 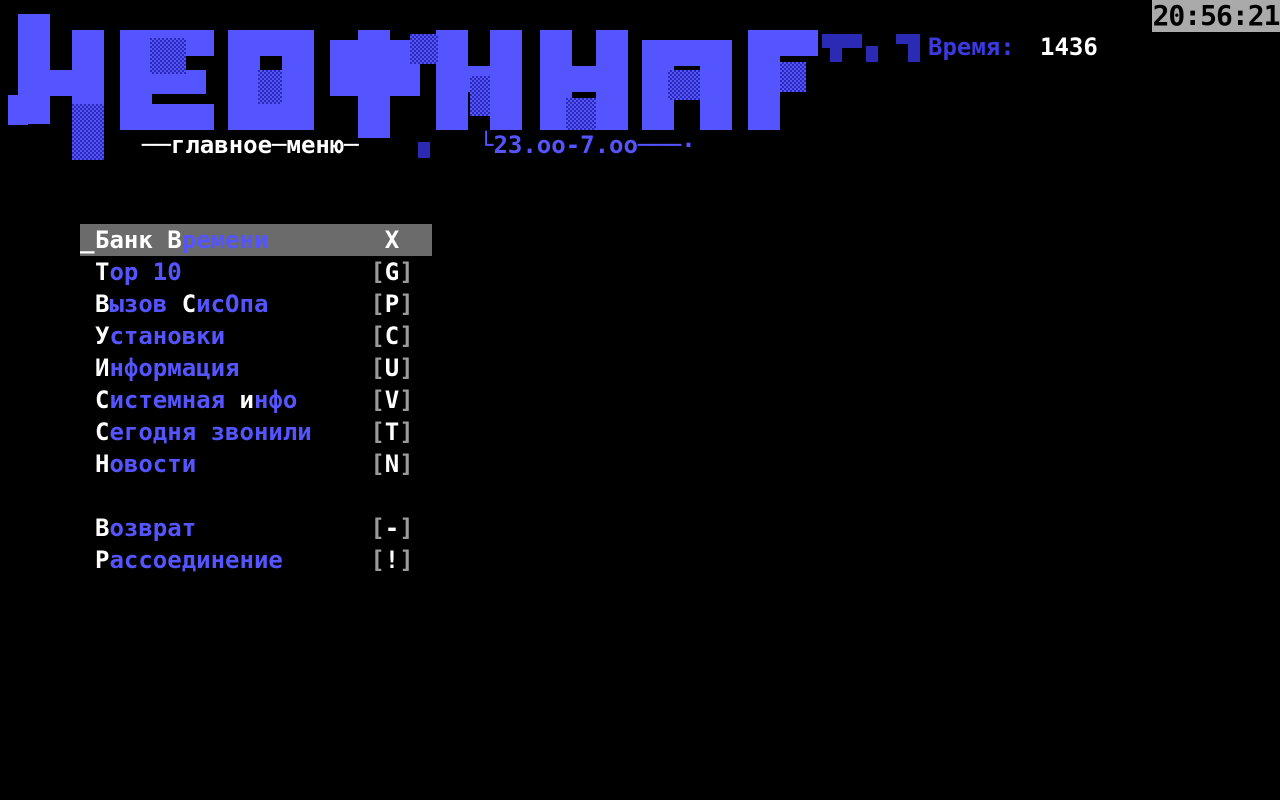 I want to click on menu-item-label: Рассоединение, so click(x=189, y=560).